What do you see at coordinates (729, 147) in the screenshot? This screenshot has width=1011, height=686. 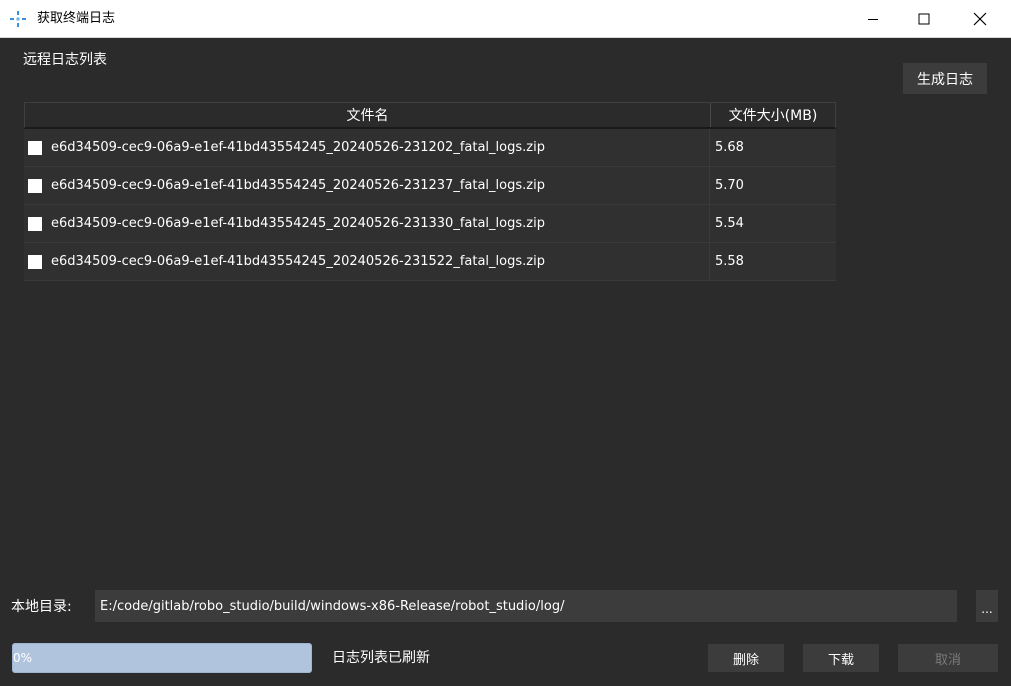 I see `filesize-cell: 5.68` at bounding box center [729, 147].